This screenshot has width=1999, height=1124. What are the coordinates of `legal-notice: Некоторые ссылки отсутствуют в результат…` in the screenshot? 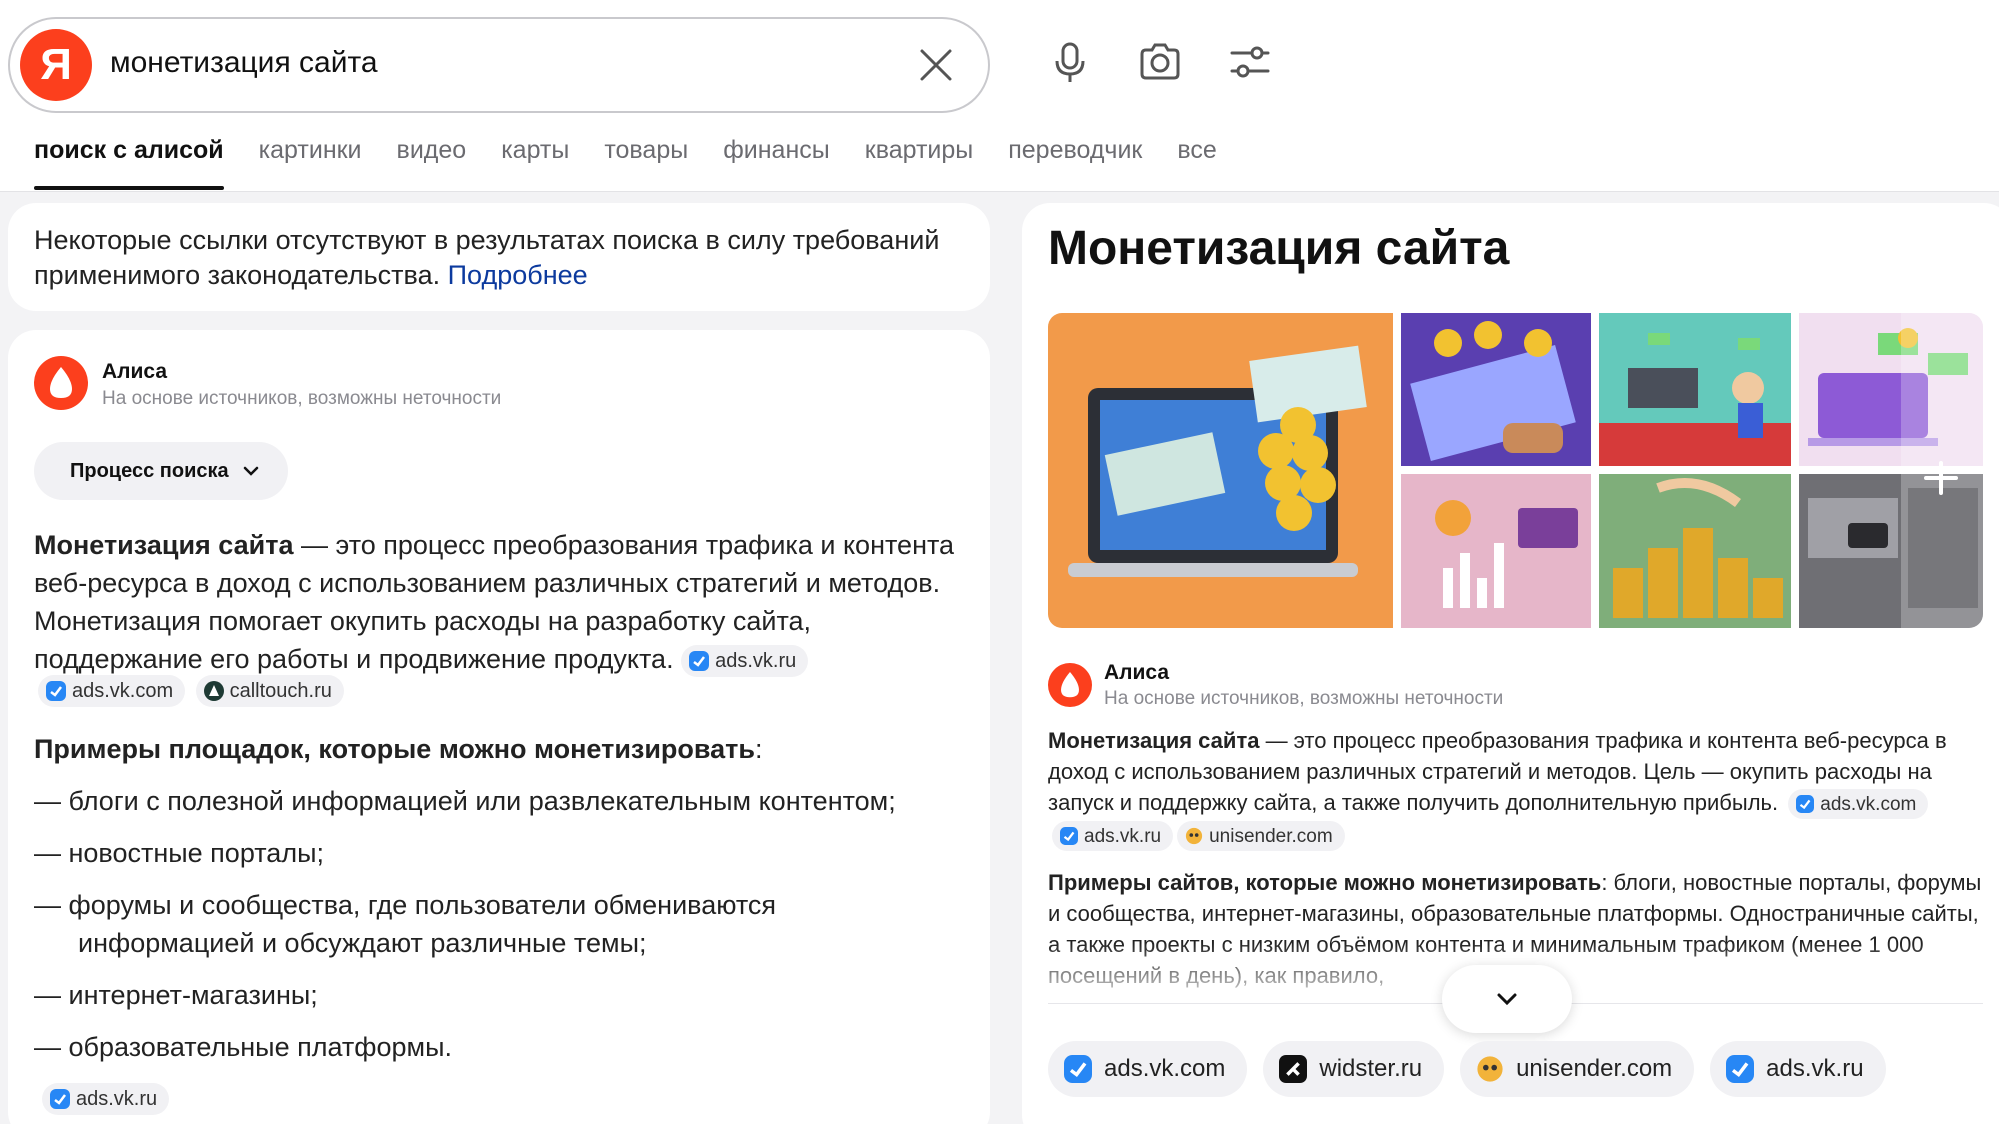 It's located at (504, 258).